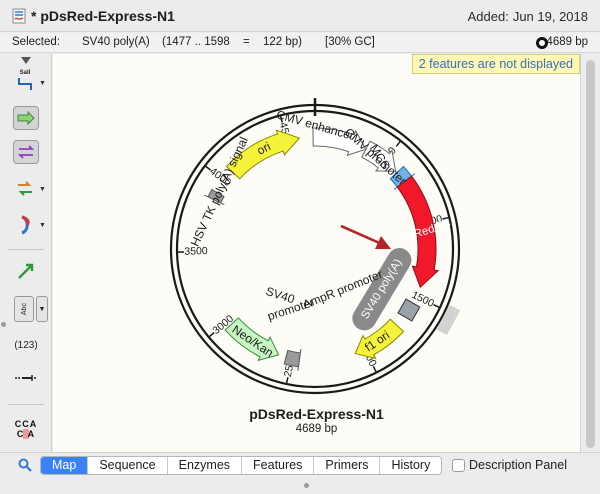  What do you see at coordinates (42, 225) in the screenshot?
I see `enzyme-set-dropdown-icon: ▼` at bounding box center [42, 225].